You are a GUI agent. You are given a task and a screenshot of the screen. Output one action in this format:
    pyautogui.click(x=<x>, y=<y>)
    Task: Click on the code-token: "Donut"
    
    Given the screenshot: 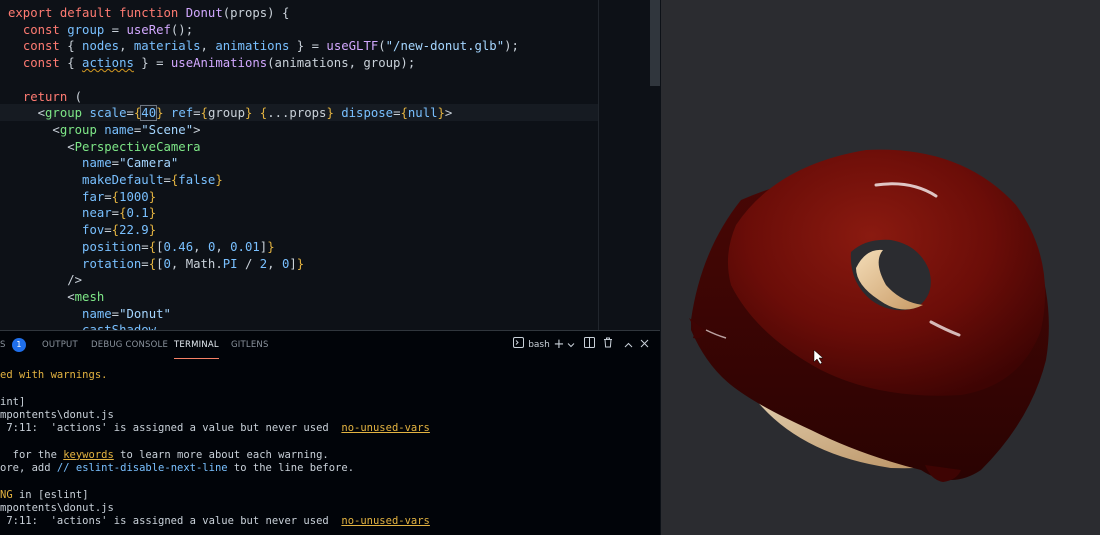 What is the action you would take?
    pyautogui.click(x=145, y=313)
    